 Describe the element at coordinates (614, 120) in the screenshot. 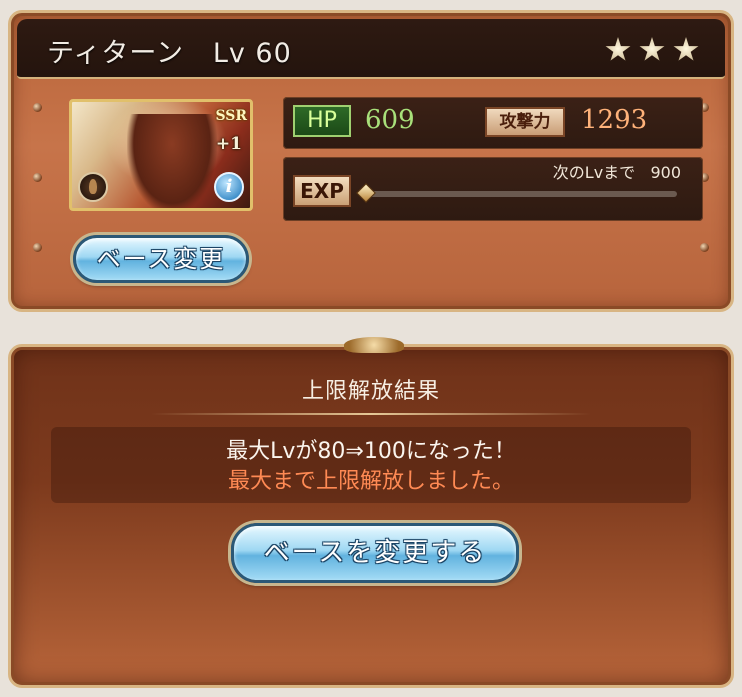

I see `attack-value: 1293` at that location.